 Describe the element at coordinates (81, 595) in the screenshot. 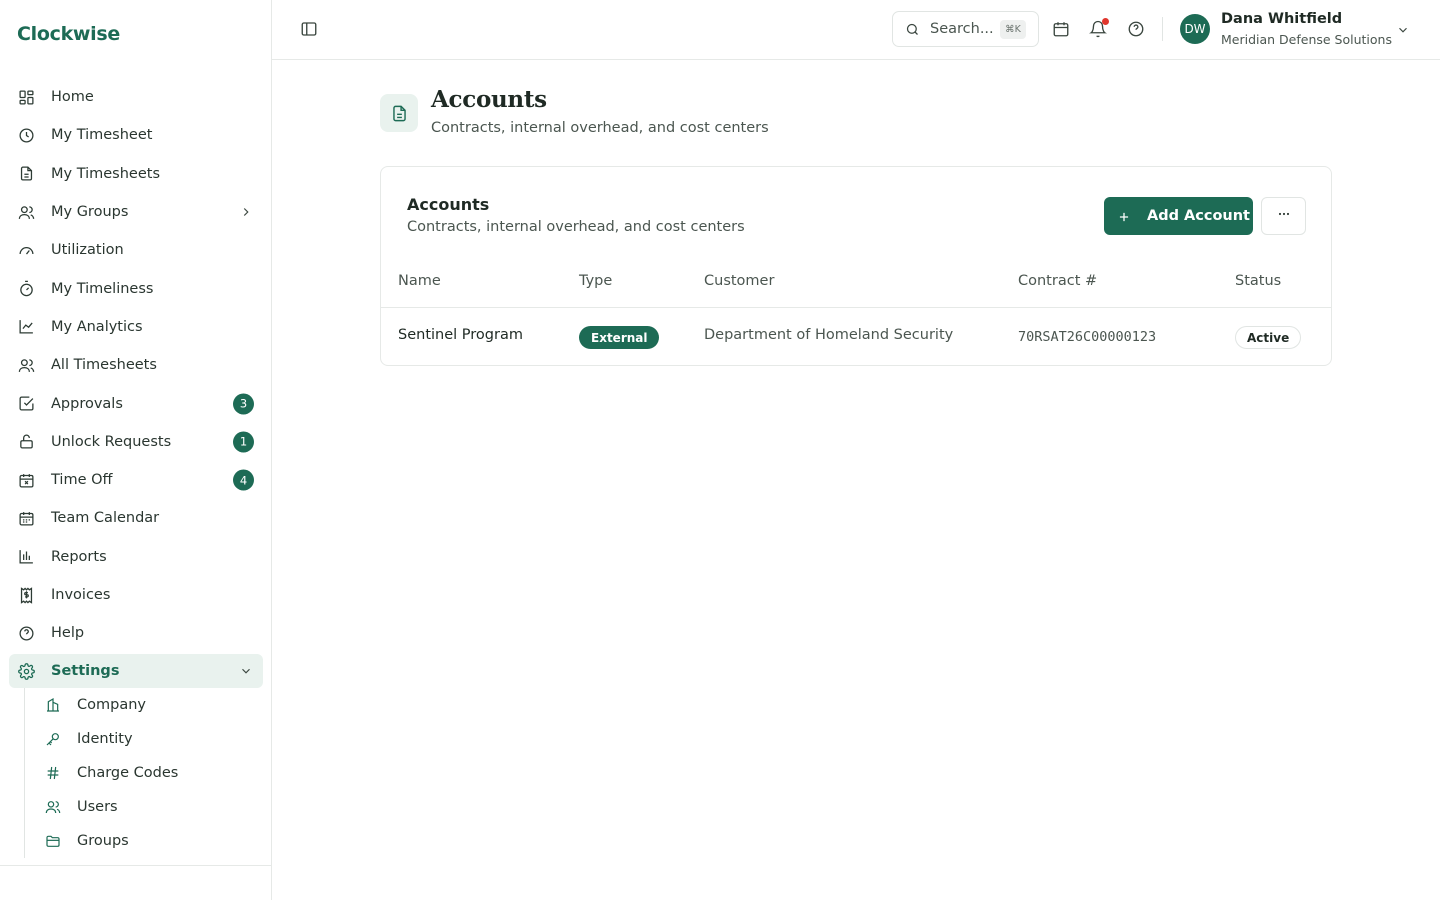

I see `sidebar-item-label: Invoices` at that location.